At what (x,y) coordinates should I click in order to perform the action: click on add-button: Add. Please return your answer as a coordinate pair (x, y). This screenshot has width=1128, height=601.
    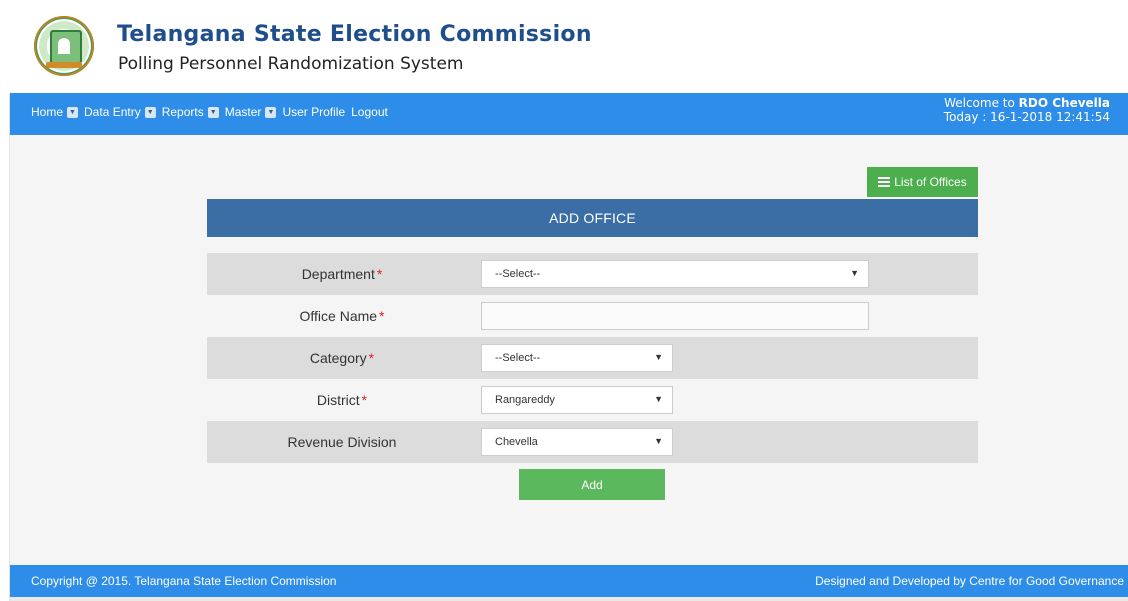
    Looking at the image, I should click on (592, 484).